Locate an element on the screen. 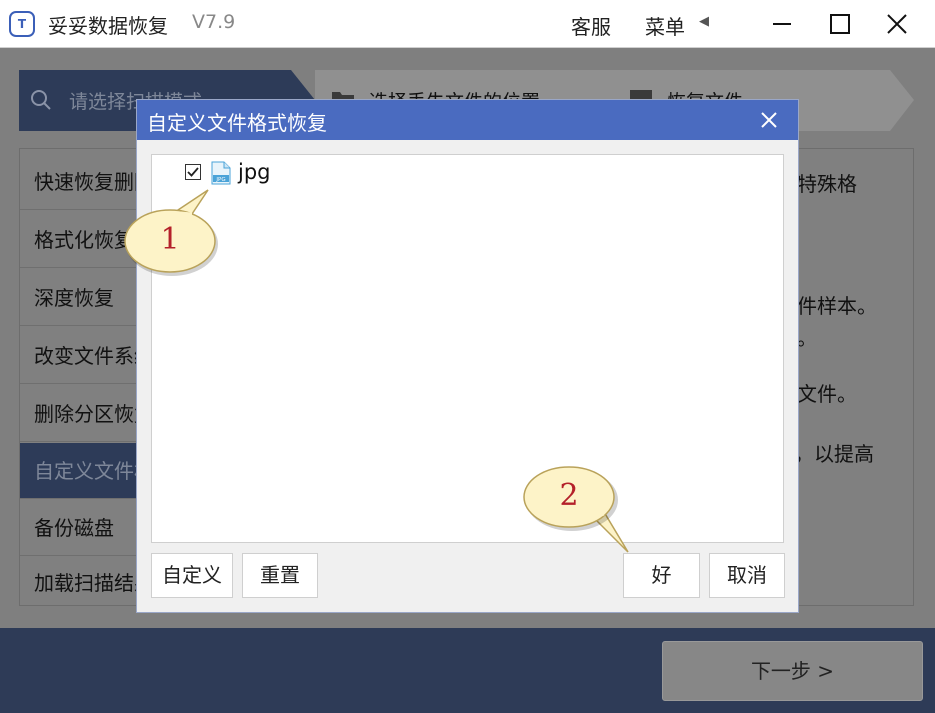 Image resolution: width=935 pixels, height=713 pixels. dialog-header: 自定义文件格式恢复 is located at coordinates (467, 120).